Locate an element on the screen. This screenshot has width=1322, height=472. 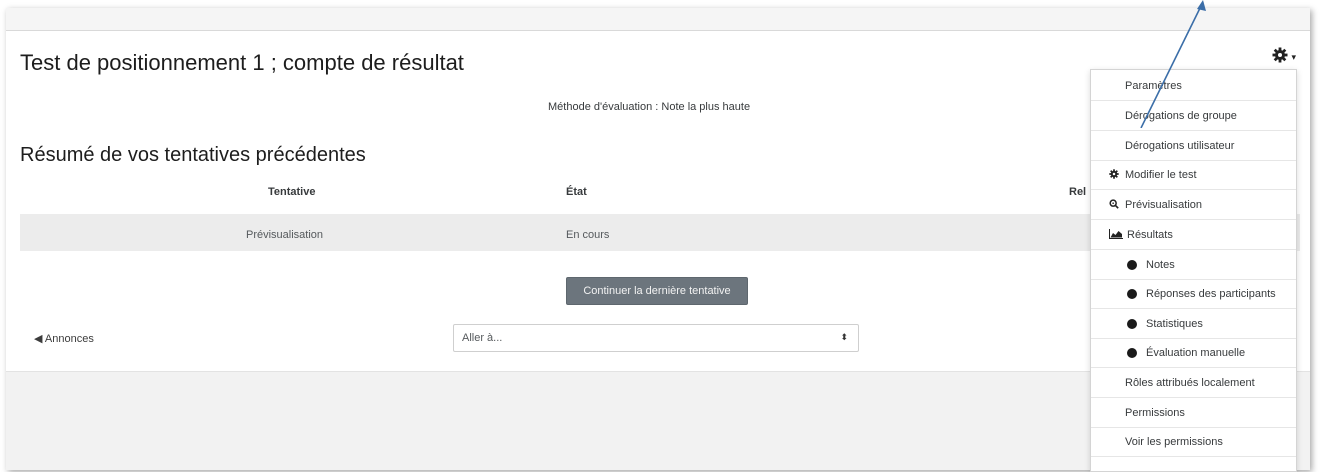
attempt-cell: Prévisualisation is located at coordinates (285, 235).